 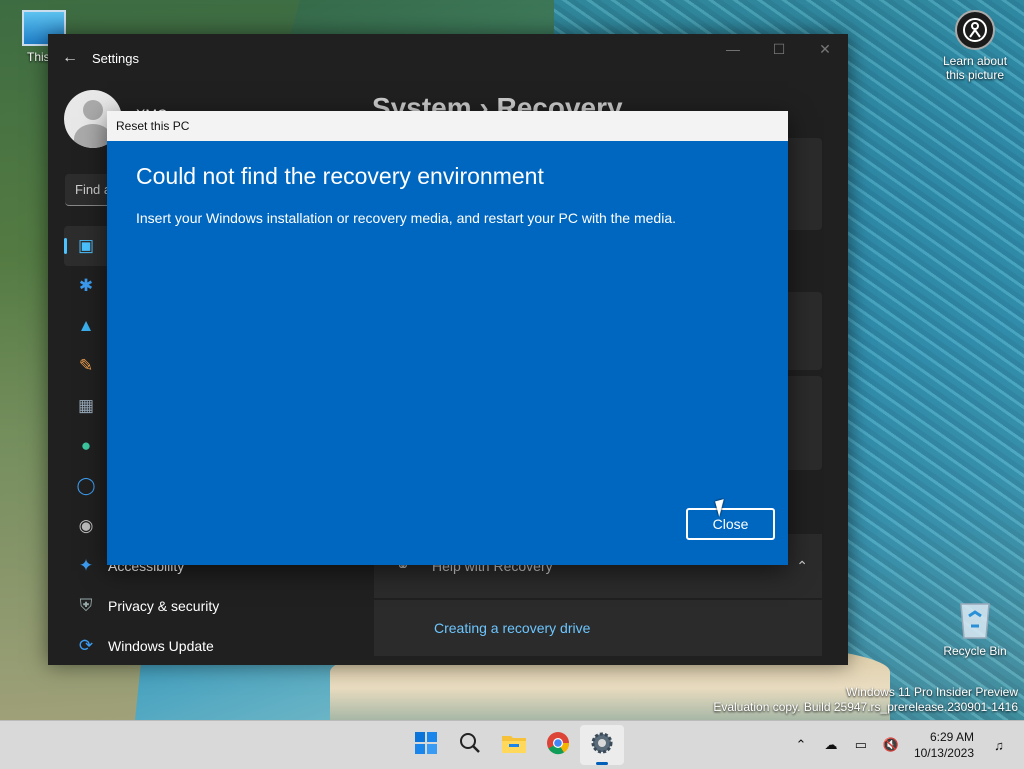 I want to click on dialog-heading: Could not find the recovery environment, so click(x=340, y=176).